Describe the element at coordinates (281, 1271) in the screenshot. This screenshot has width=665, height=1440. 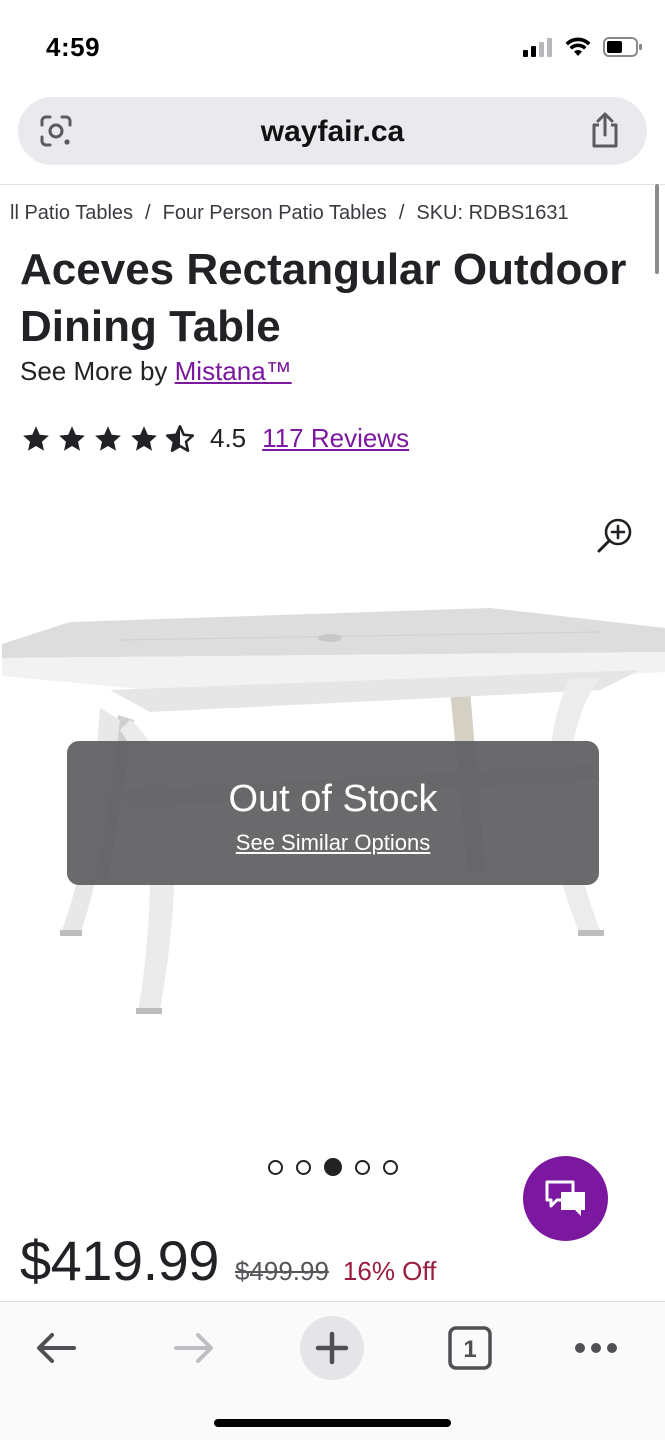
I see `original-price: $499.99` at that location.